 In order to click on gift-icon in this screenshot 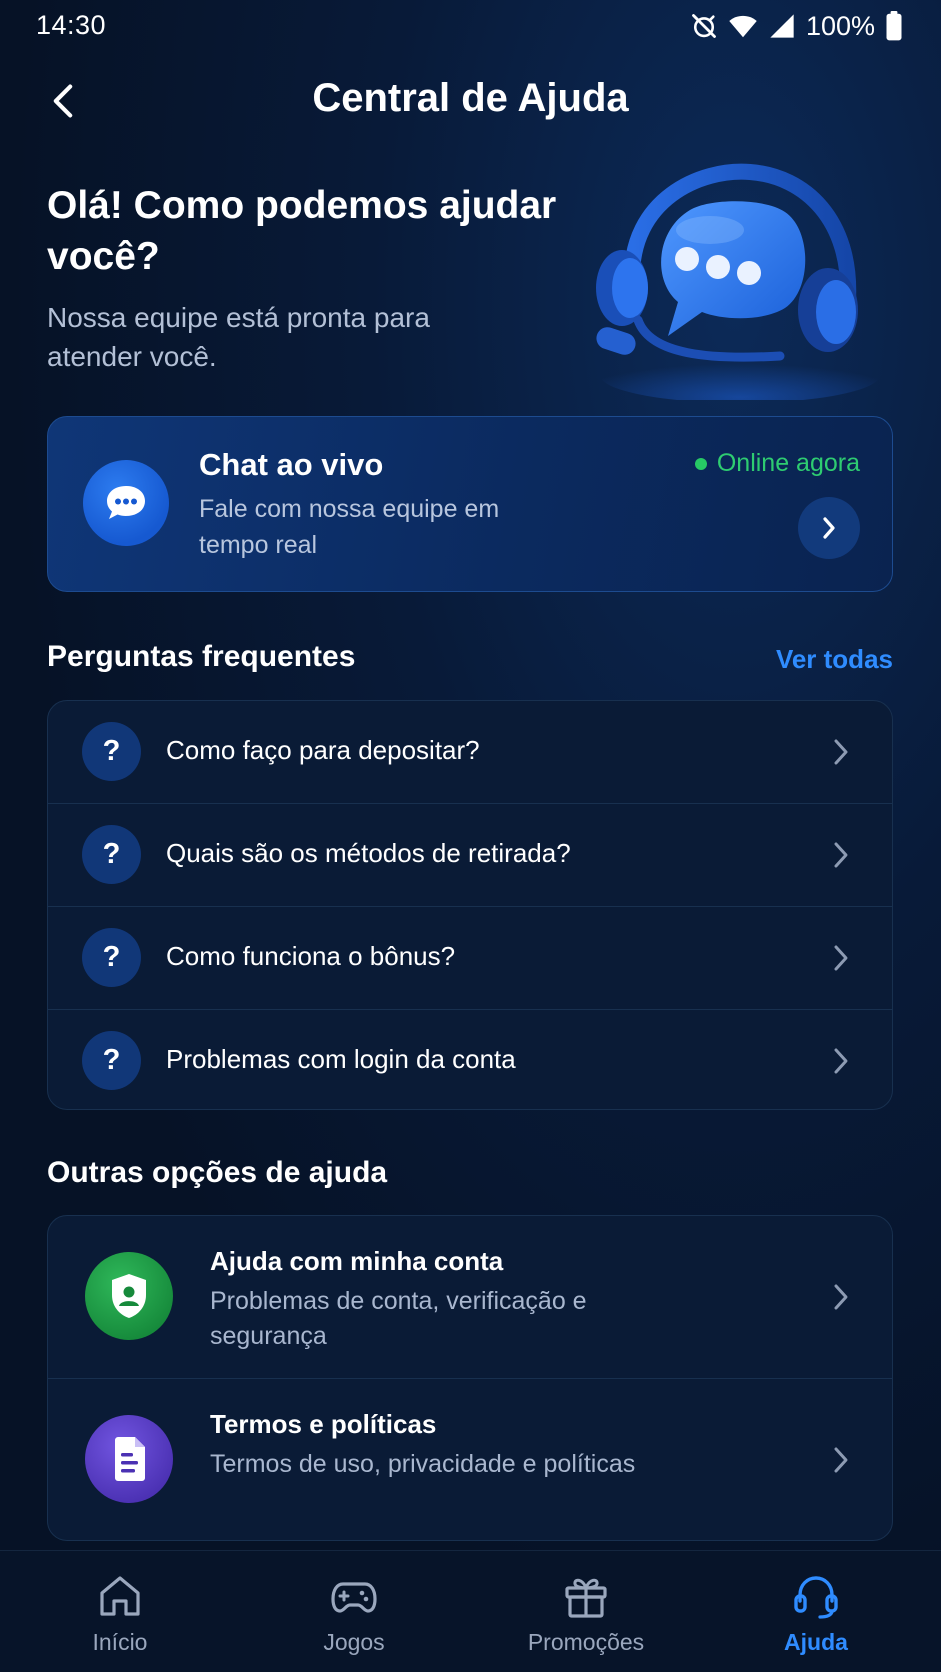, I will do `click(586, 1598)`.